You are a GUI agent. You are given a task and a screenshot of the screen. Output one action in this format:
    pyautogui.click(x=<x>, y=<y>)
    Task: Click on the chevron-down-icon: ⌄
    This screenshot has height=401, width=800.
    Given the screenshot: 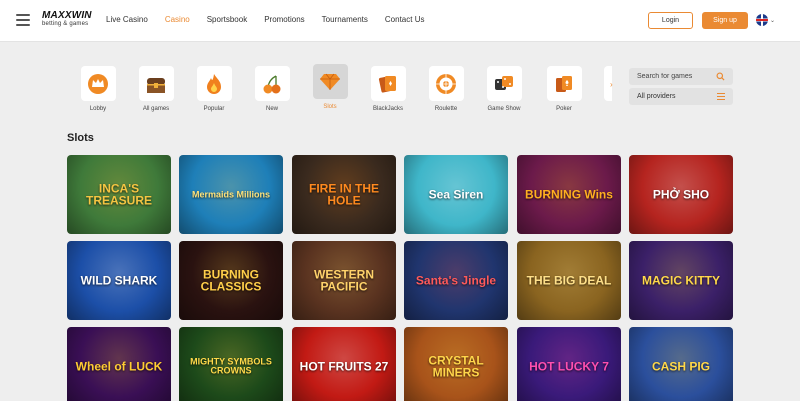 What is the action you would take?
    pyautogui.click(x=772, y=20)
    